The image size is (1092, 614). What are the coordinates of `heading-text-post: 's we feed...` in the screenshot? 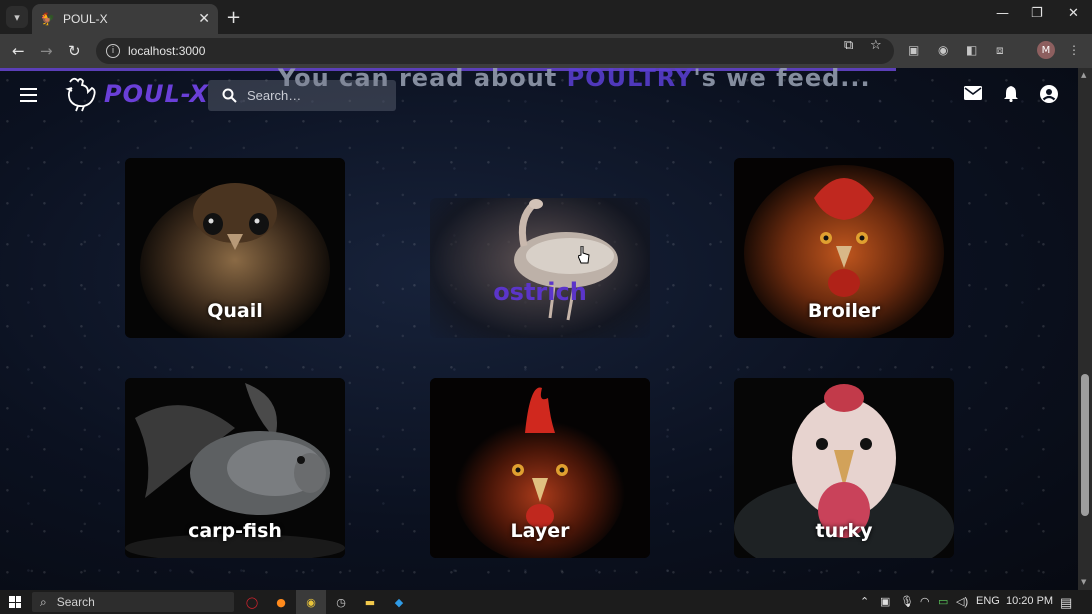 It's located at (782, 80).